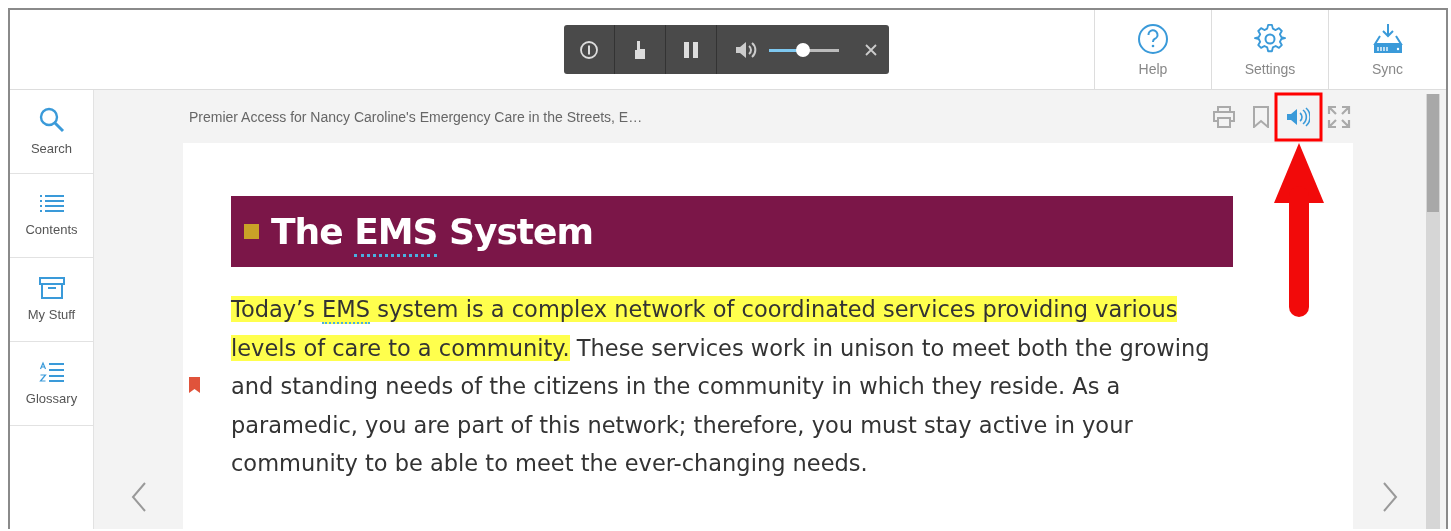 The height and width of the screenshot is (531, 1451). I want to click on list-icon, so click(51, 204).